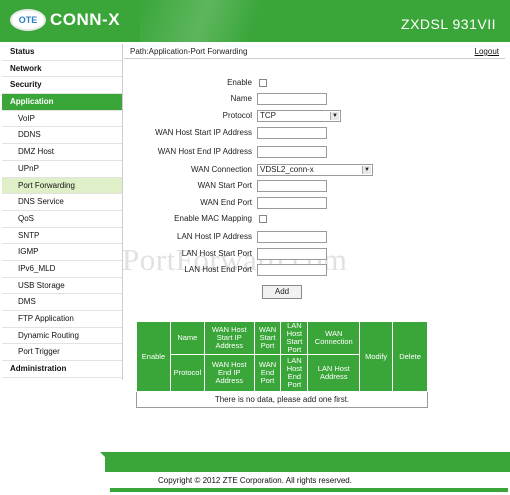  Describe the element at coordinates (62, 369) in the screenshot. I see `sidebar-item-administration: Administration` at that location.